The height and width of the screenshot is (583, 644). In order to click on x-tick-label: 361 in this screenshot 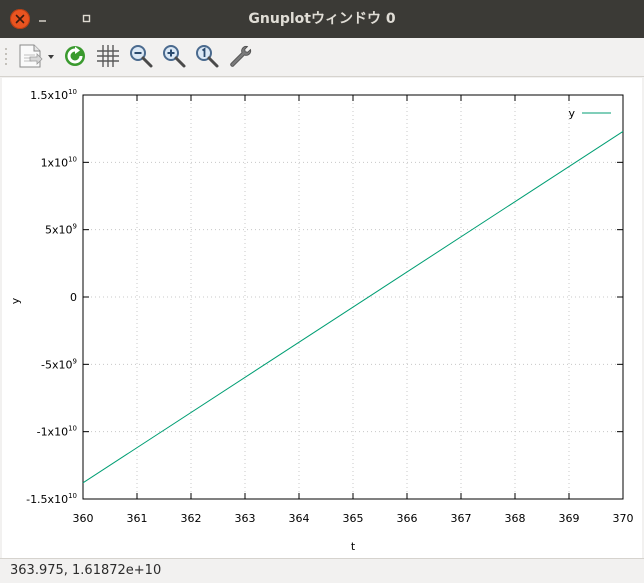, I will do `click(137, 518)`.